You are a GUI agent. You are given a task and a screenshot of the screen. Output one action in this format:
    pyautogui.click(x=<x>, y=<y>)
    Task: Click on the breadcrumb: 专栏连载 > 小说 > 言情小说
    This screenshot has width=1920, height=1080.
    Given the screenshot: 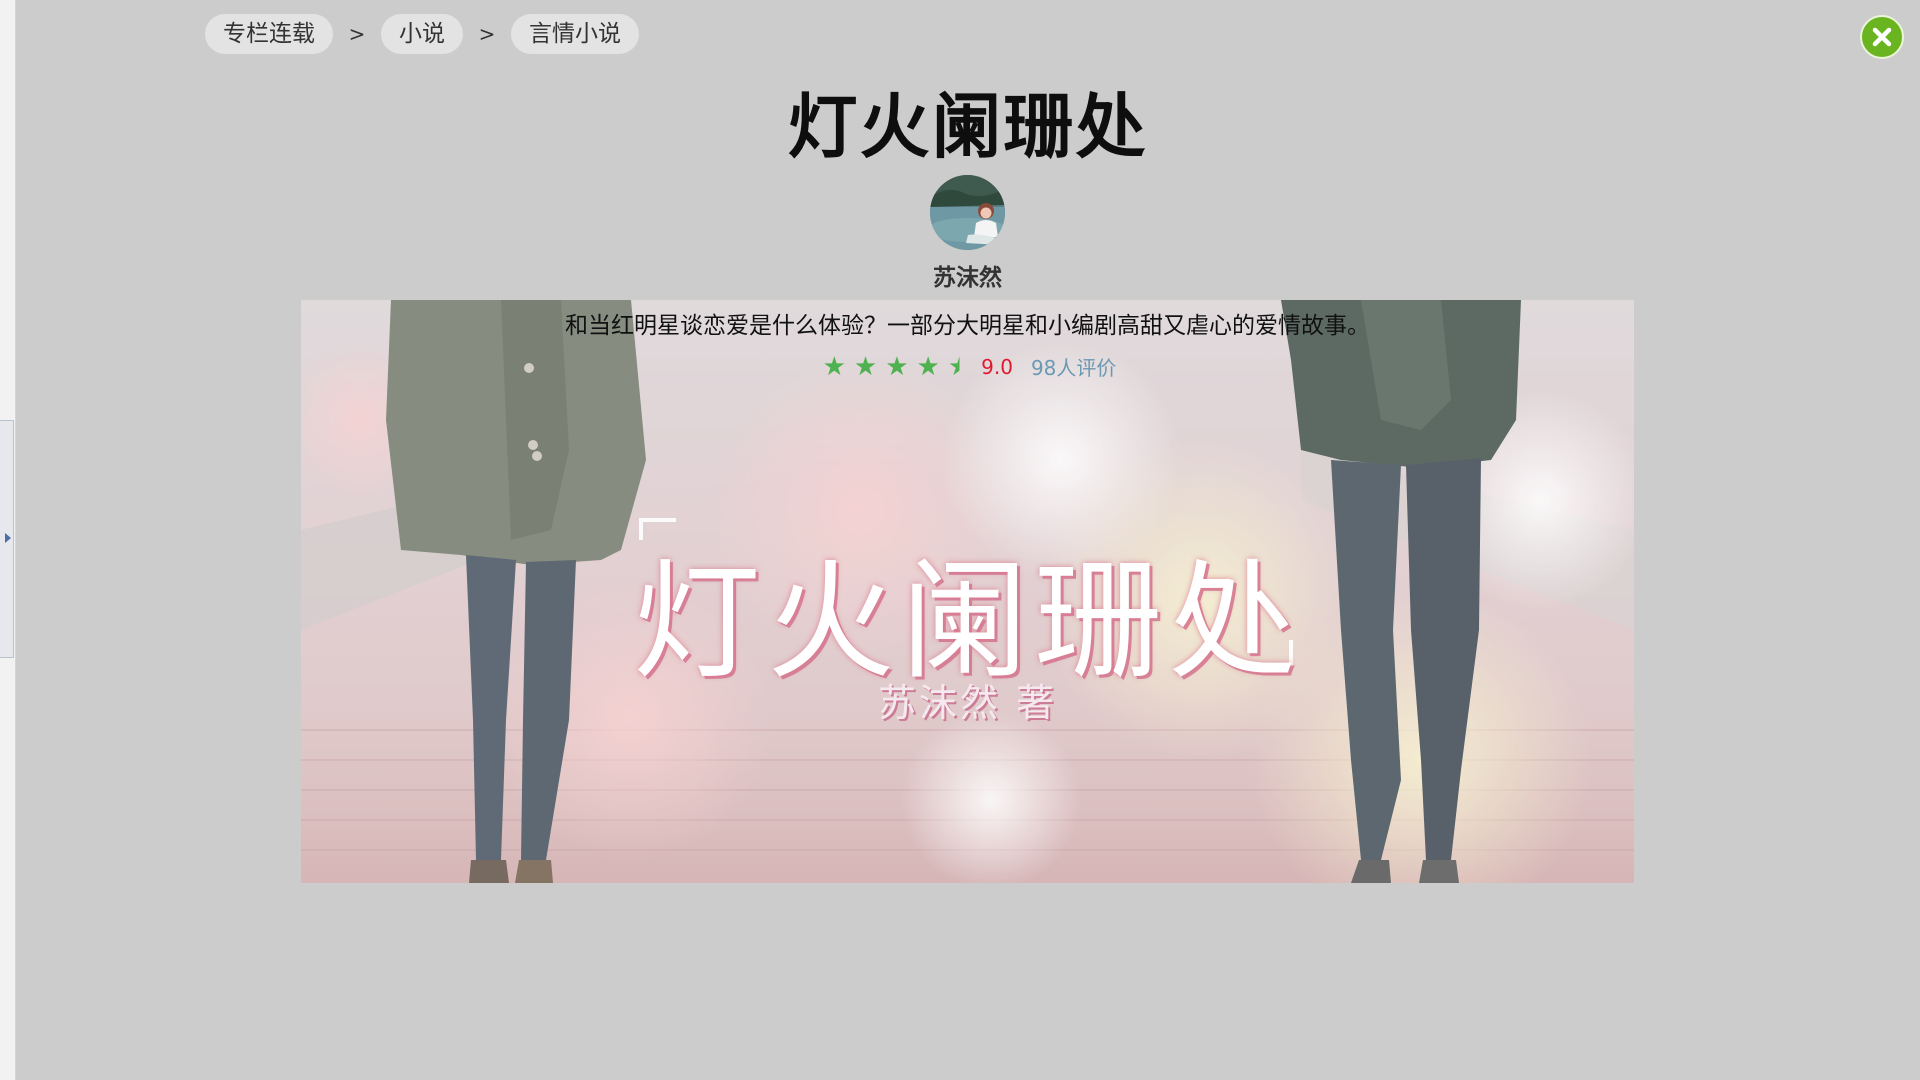 What is the action you would take?
    pyautogui.click(x=422, y=34)
    